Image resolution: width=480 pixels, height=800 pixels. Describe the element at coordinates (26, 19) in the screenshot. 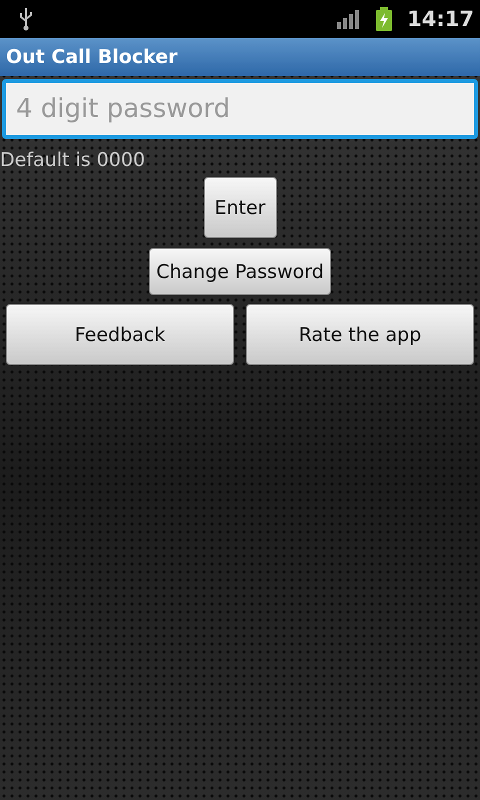

I see `usb-icon` at that location.